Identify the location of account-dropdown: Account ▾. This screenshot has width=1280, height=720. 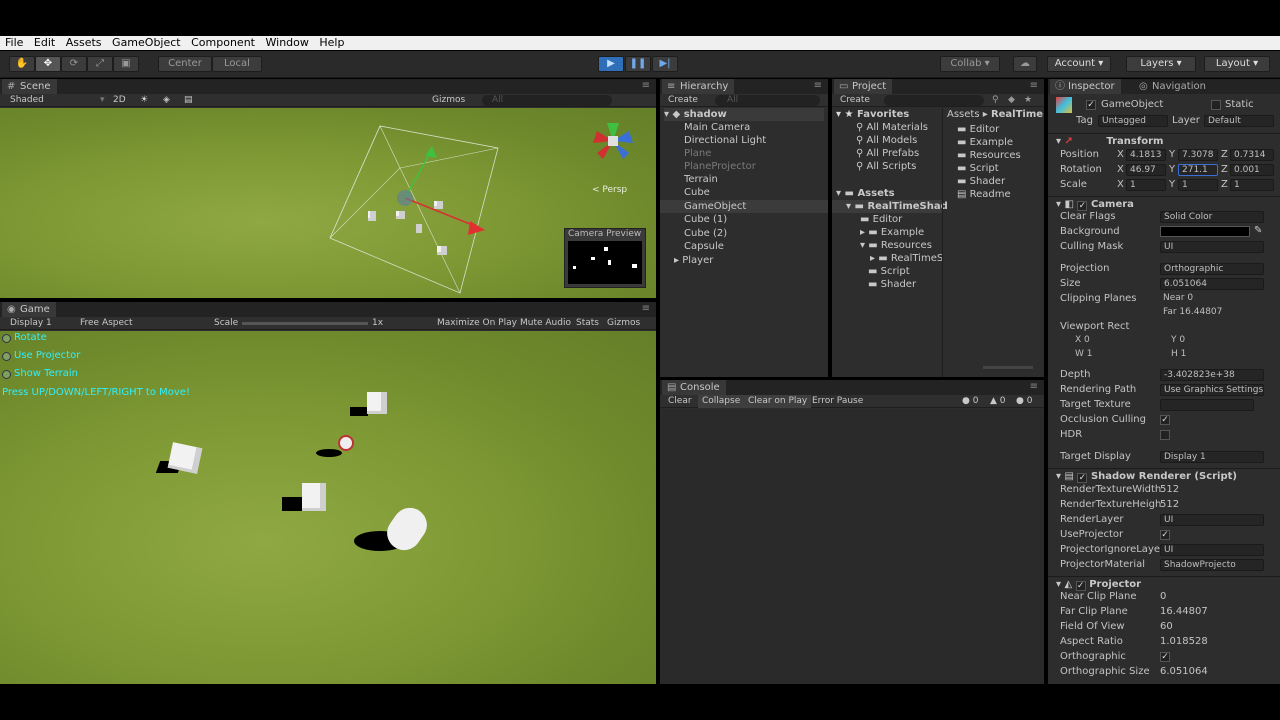
(1079, 64).